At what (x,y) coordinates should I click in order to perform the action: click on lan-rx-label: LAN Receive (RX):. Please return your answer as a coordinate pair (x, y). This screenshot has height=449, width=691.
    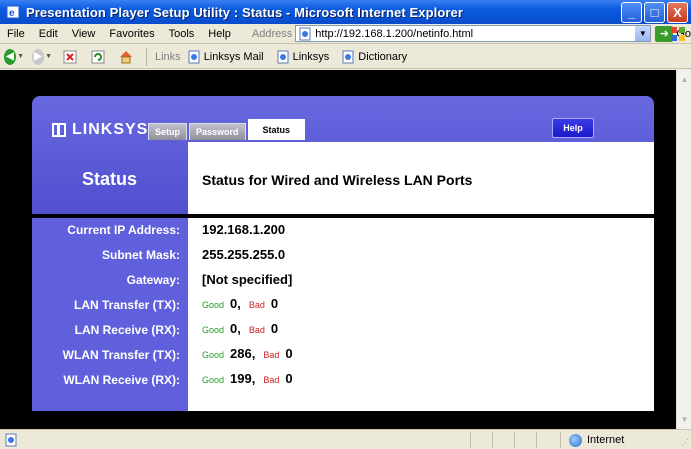
    Looking at the image, I should click on (127, 330).